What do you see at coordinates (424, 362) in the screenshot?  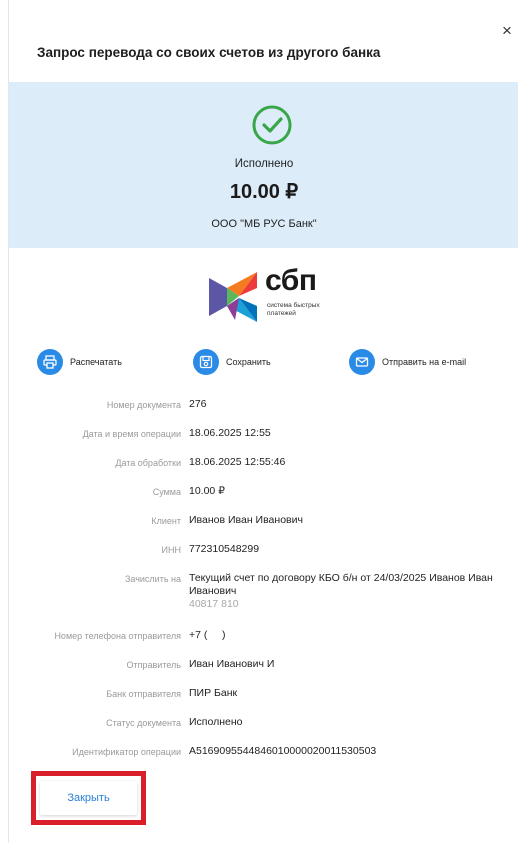 I see `email-label: Отправить на e-mail` at bounding box center [424, 362].